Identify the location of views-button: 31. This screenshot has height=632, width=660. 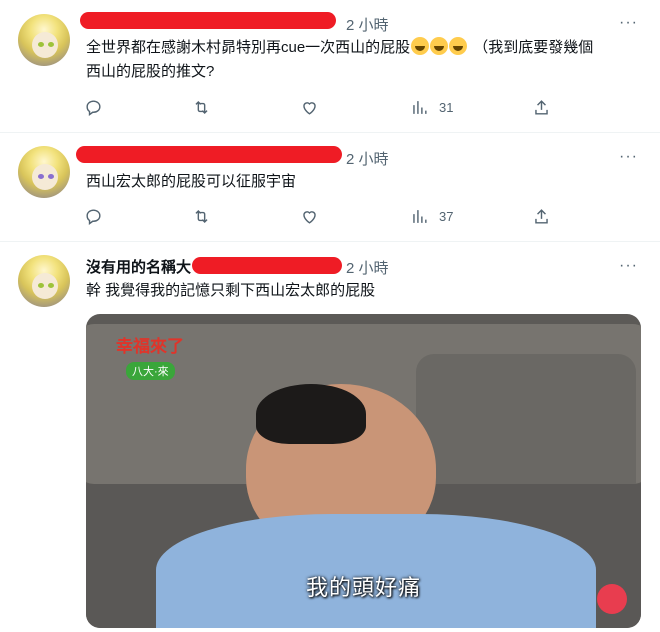
(431, 107).